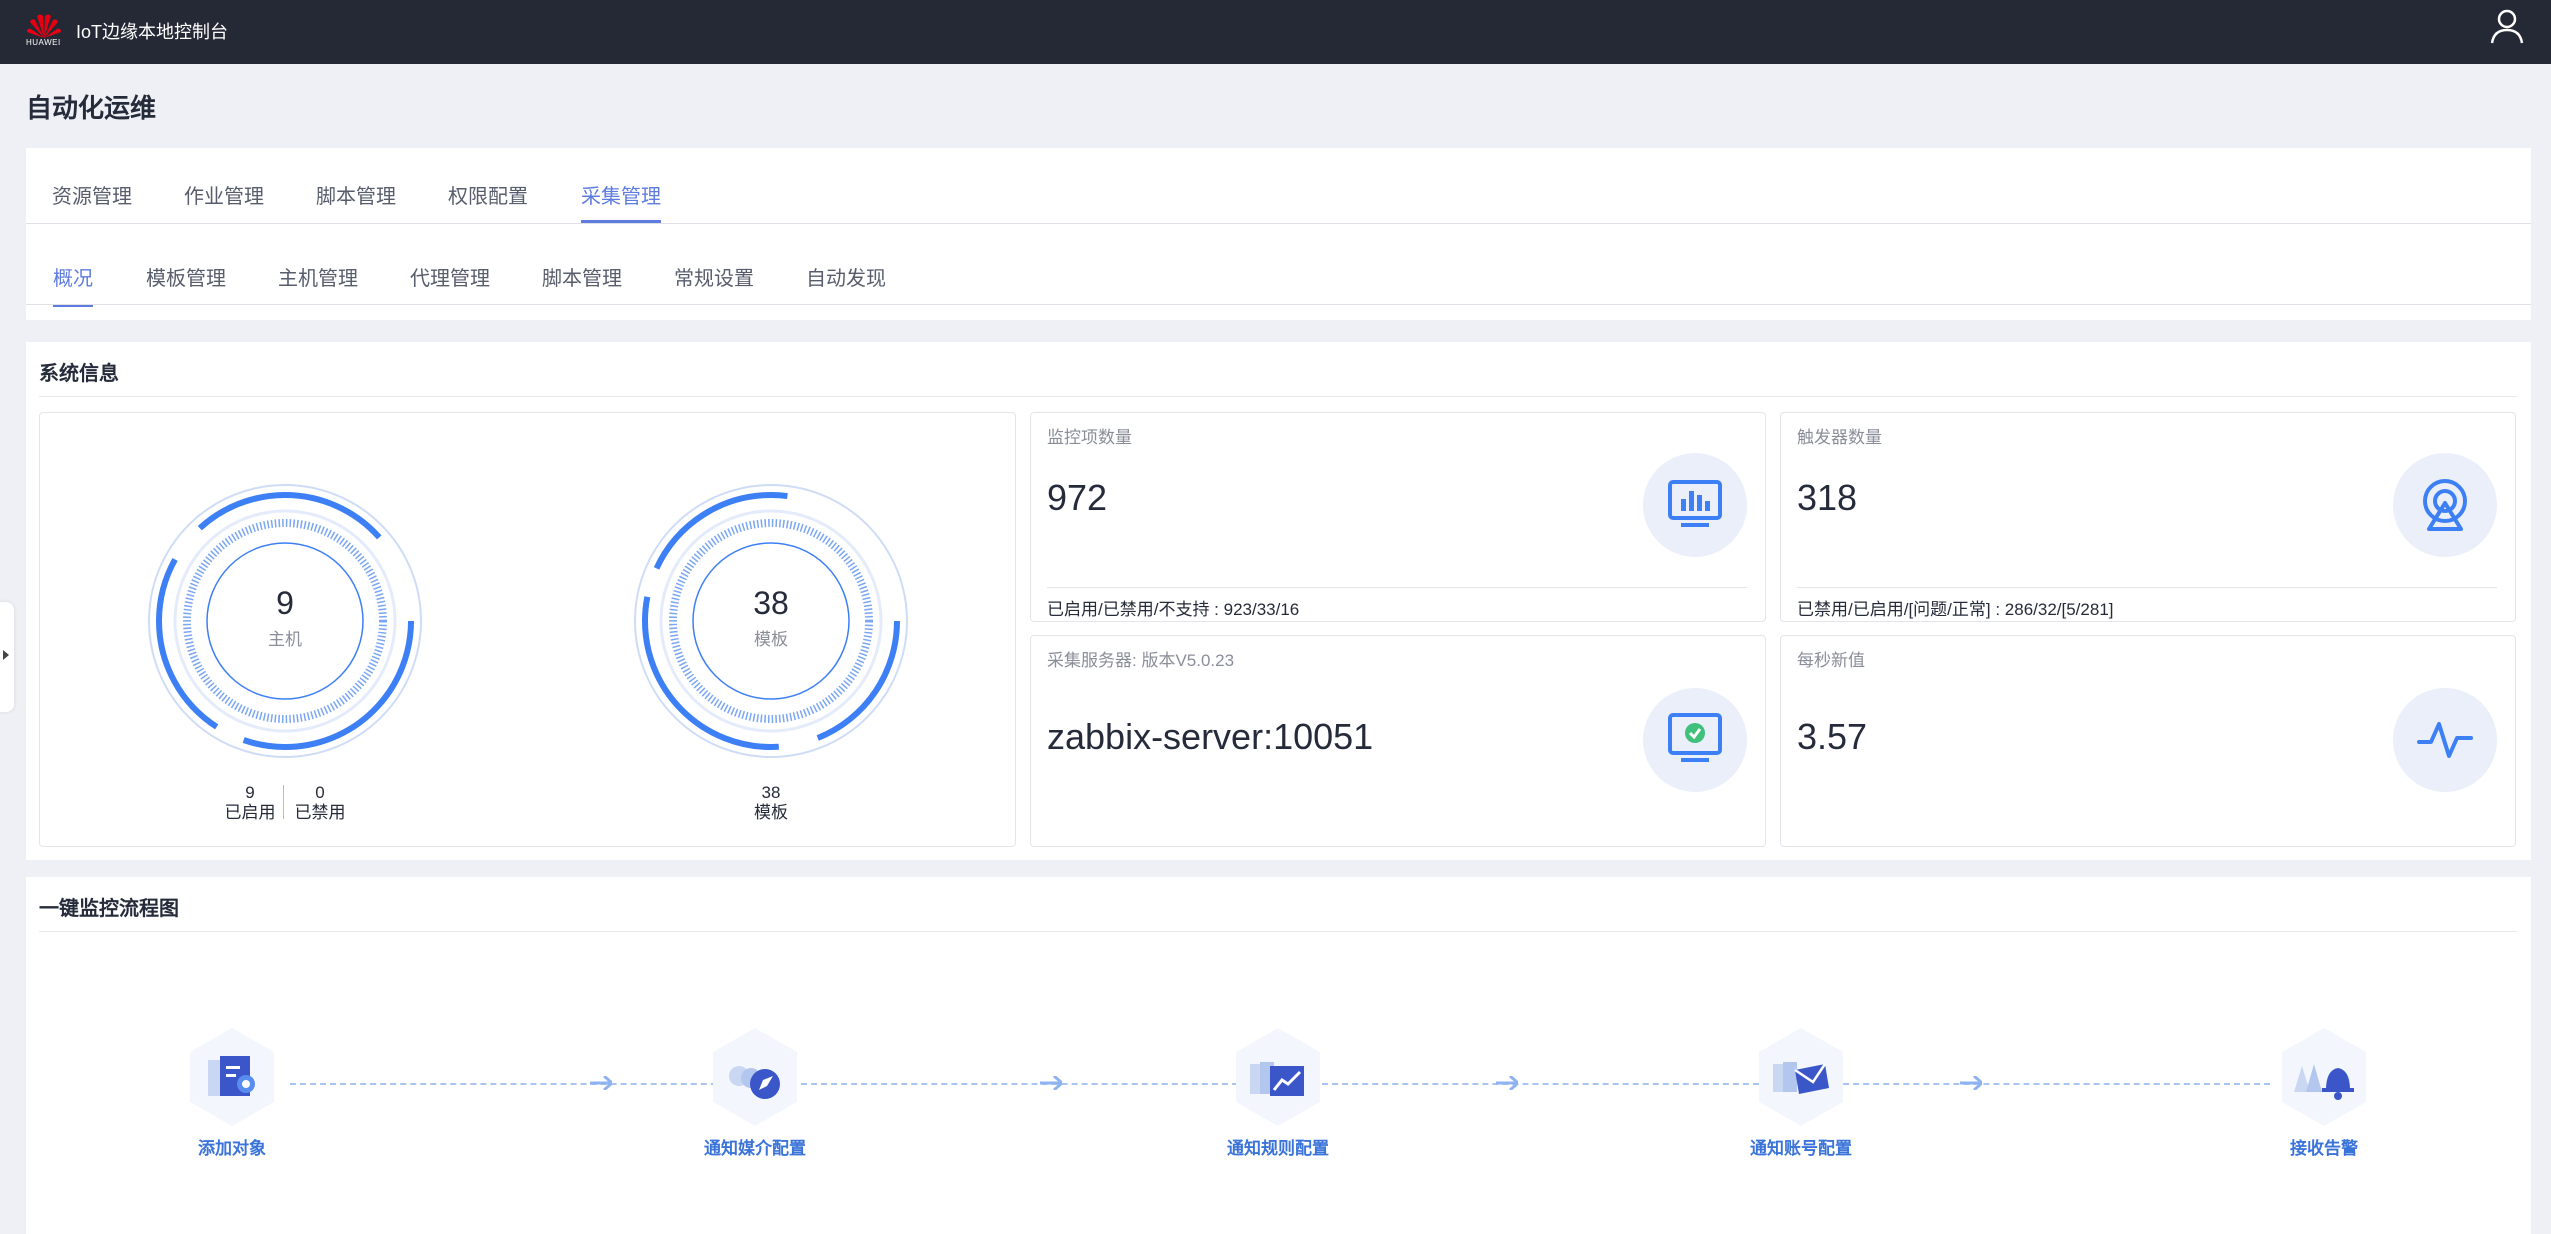 The width and height of the screenshot is (2551, 1234). I want to click on subtab-host: 主机管理, so click(318, 276).